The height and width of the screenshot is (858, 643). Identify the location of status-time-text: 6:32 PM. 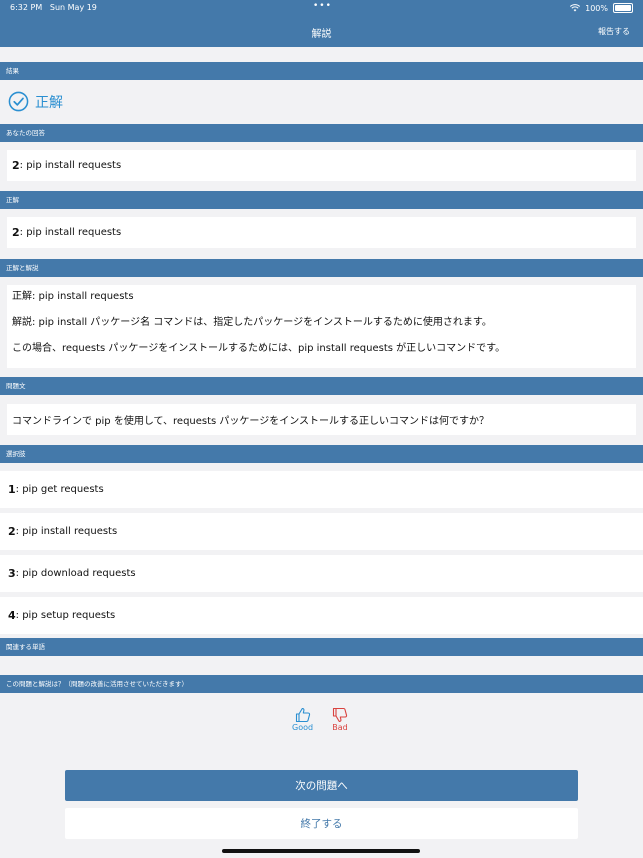
(26, 7).